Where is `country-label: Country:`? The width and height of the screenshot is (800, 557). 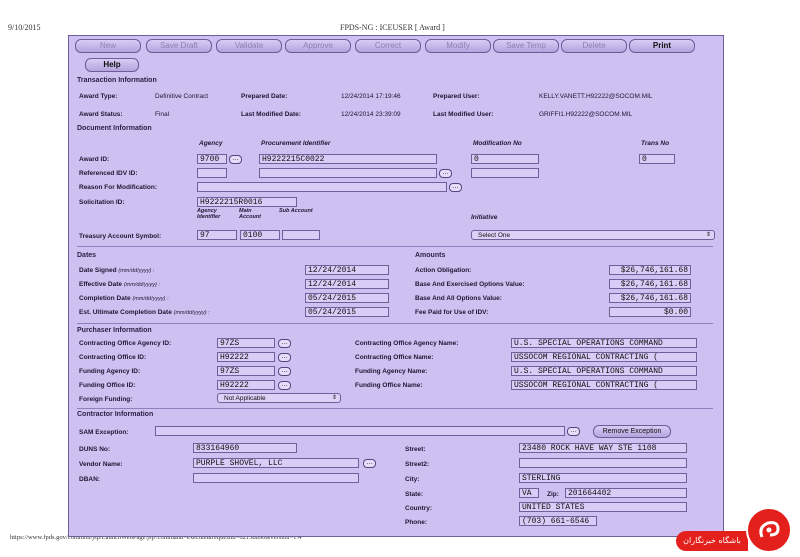
country-label: Country: is located at coordinates (419, 508).